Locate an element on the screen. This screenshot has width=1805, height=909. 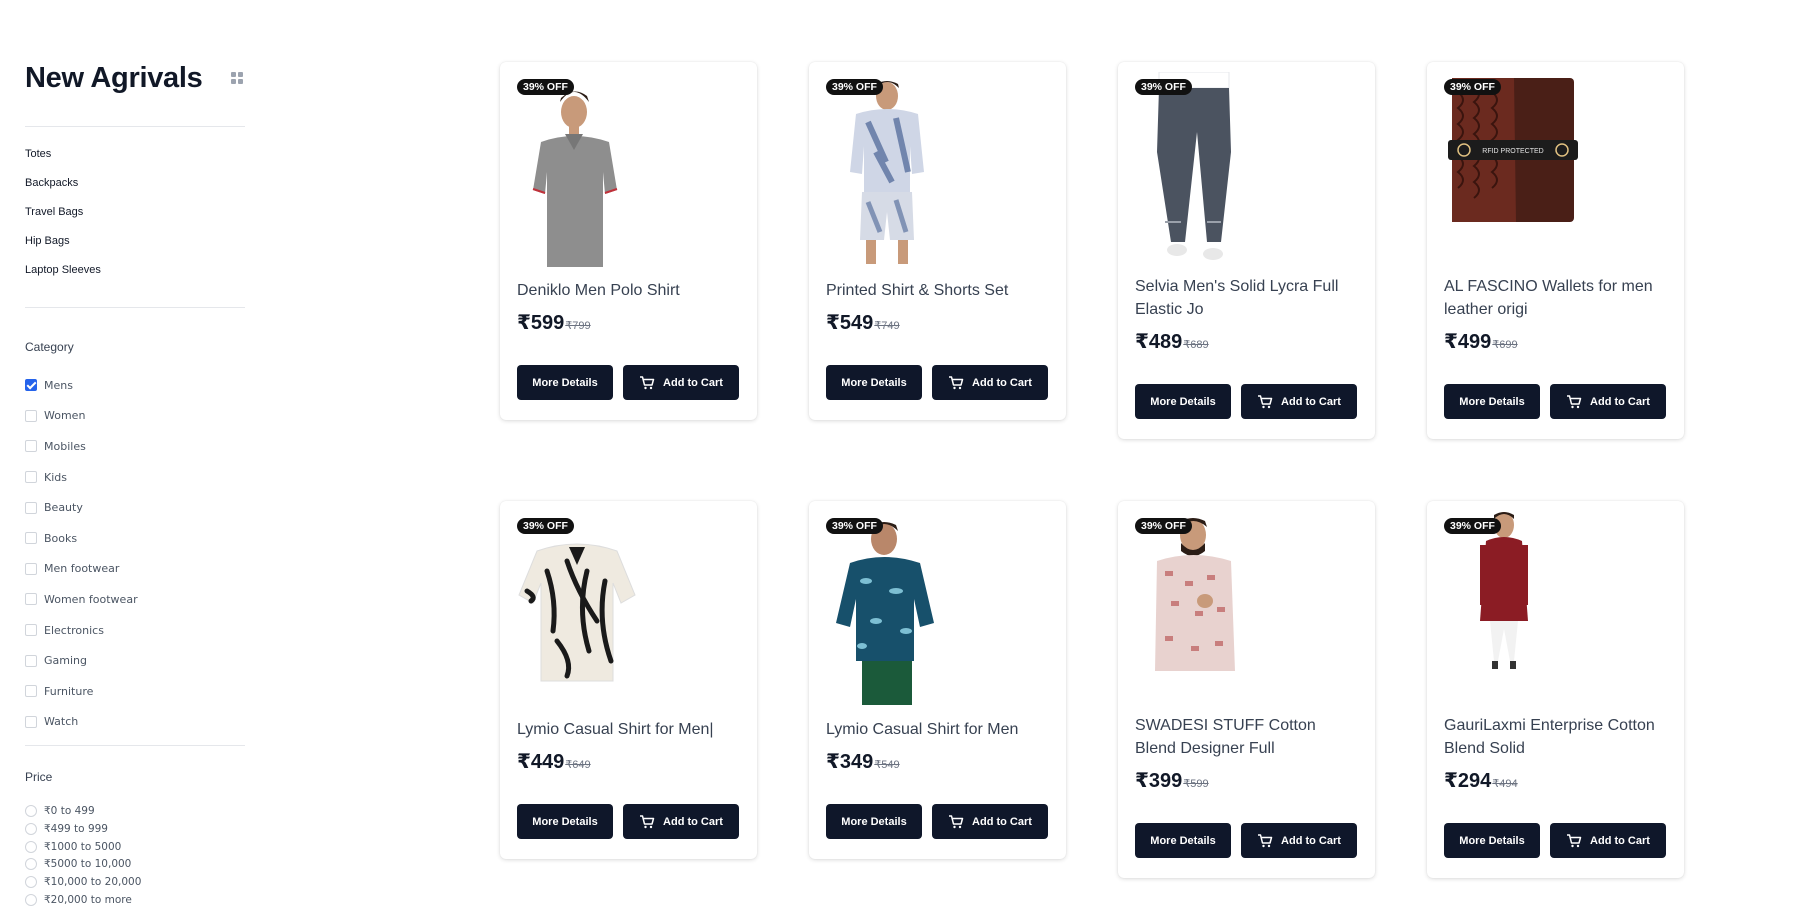
sidebar-header: New Agrivals is located at coordinates (135, 78).